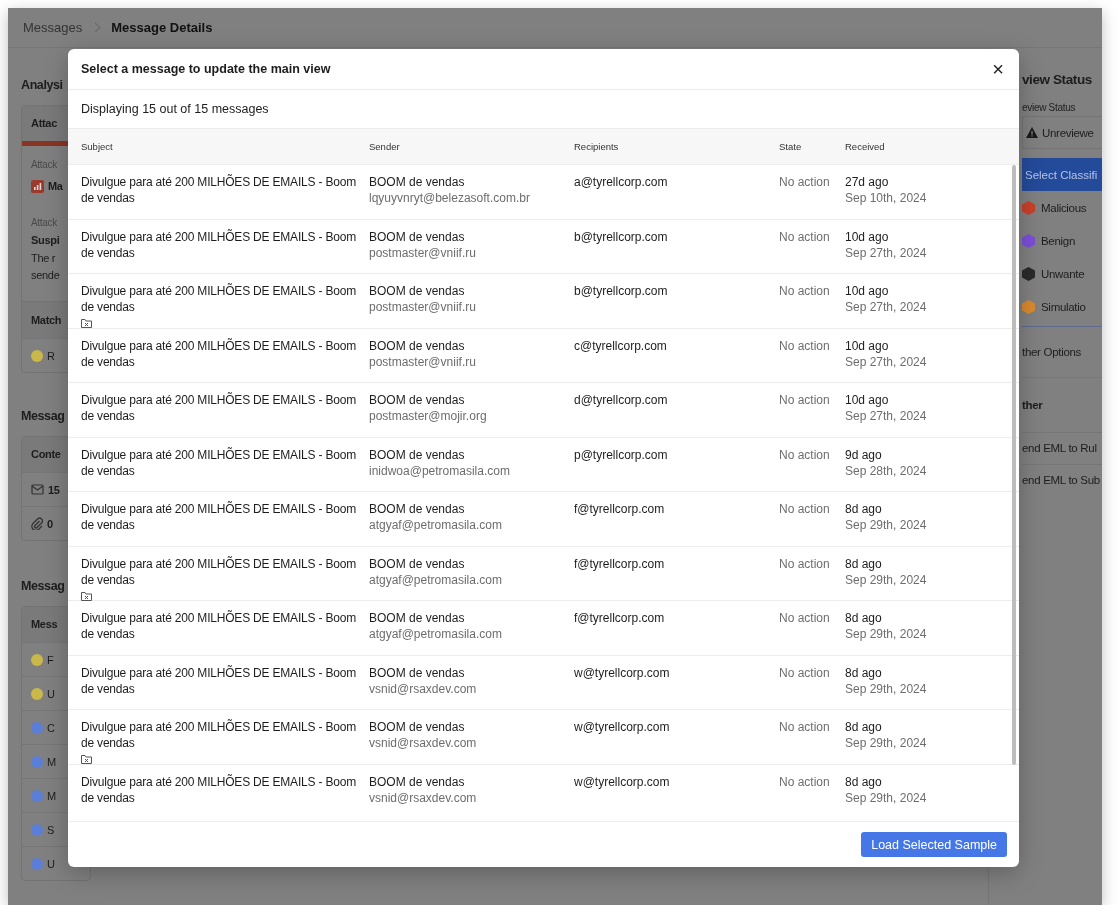  Describe the element at coordinates (162, 27) in the screenshot. I see `breadcrumb-link: Message Details` at that location.